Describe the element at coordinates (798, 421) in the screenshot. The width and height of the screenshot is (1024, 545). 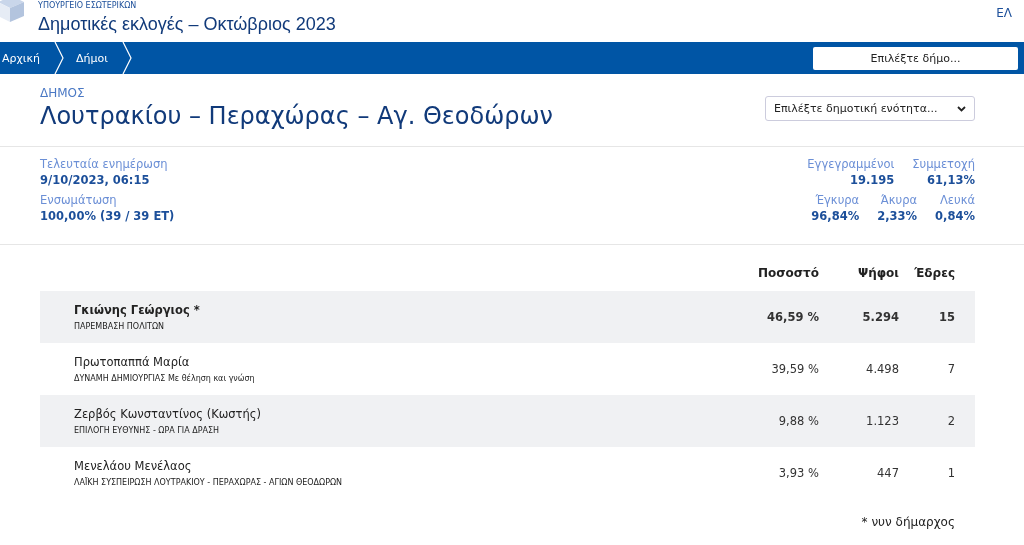
I see `percent-cell-text: 9,88 %` at that location.